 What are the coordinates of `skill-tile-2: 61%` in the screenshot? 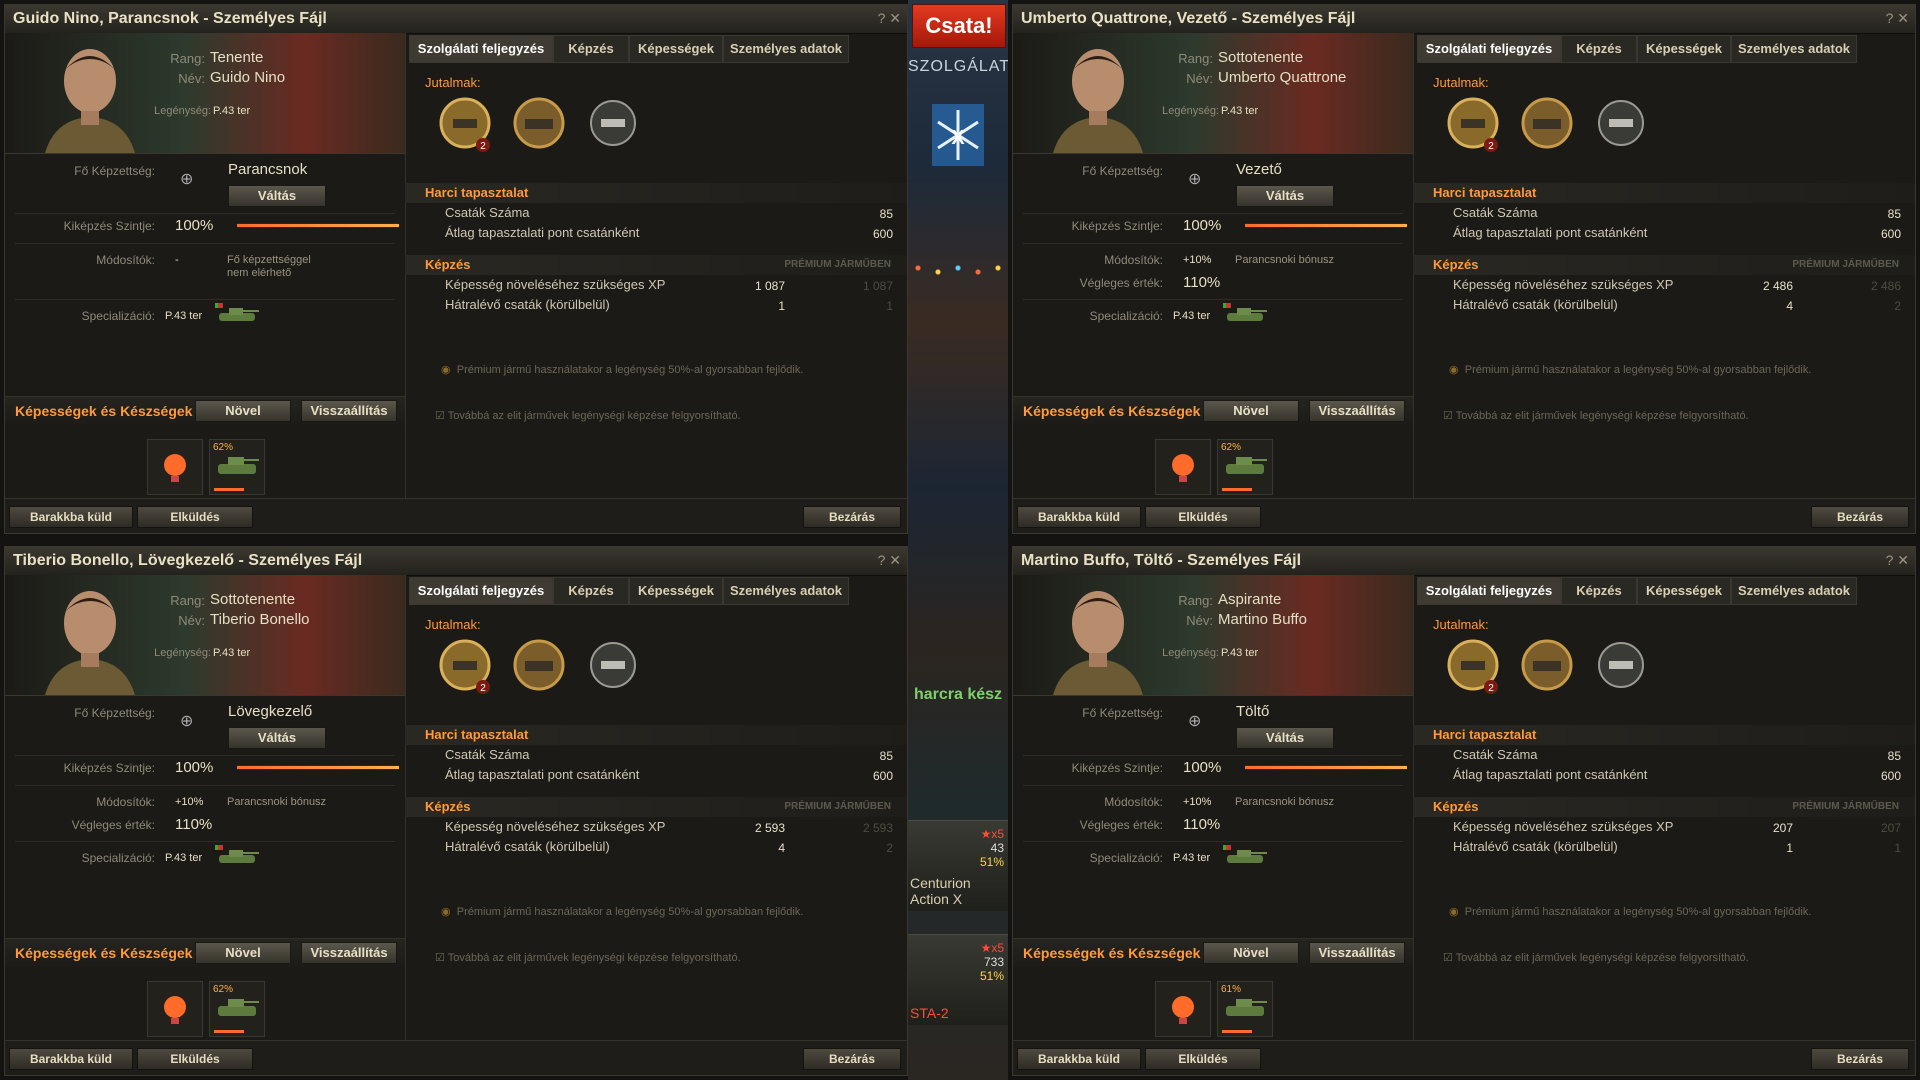 It's located at (1245, 1009).